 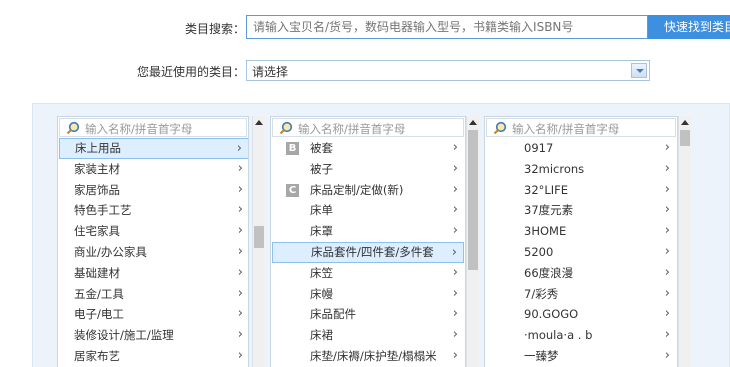 What do you see at coordinates (215, 29) in the screenshot?
I see `search-label: 类目搜索：` at bounding box center [215, 29].